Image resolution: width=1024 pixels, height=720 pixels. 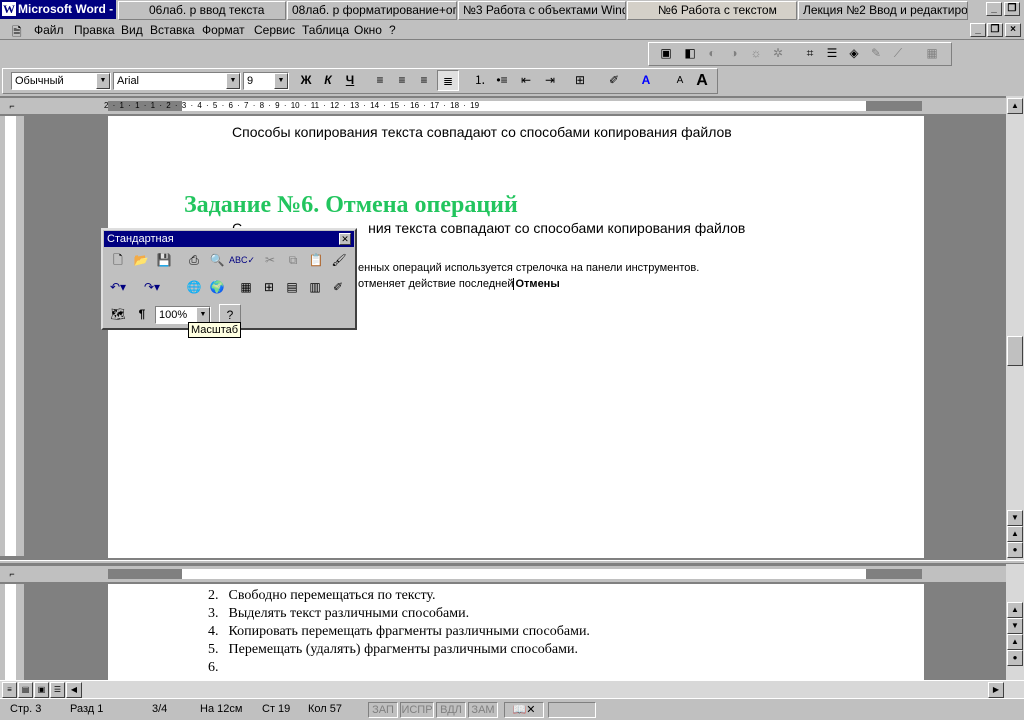 I want to click on highlight-icon: ✐, so click(x=614, y=80).